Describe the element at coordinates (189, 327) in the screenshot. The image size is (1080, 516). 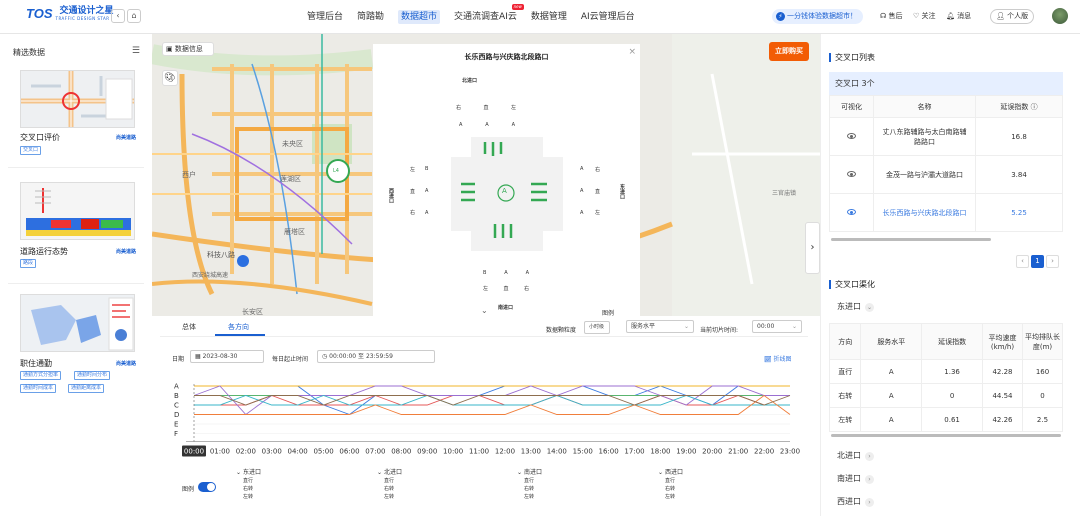
I see `tab-overall: 总体` at that location.